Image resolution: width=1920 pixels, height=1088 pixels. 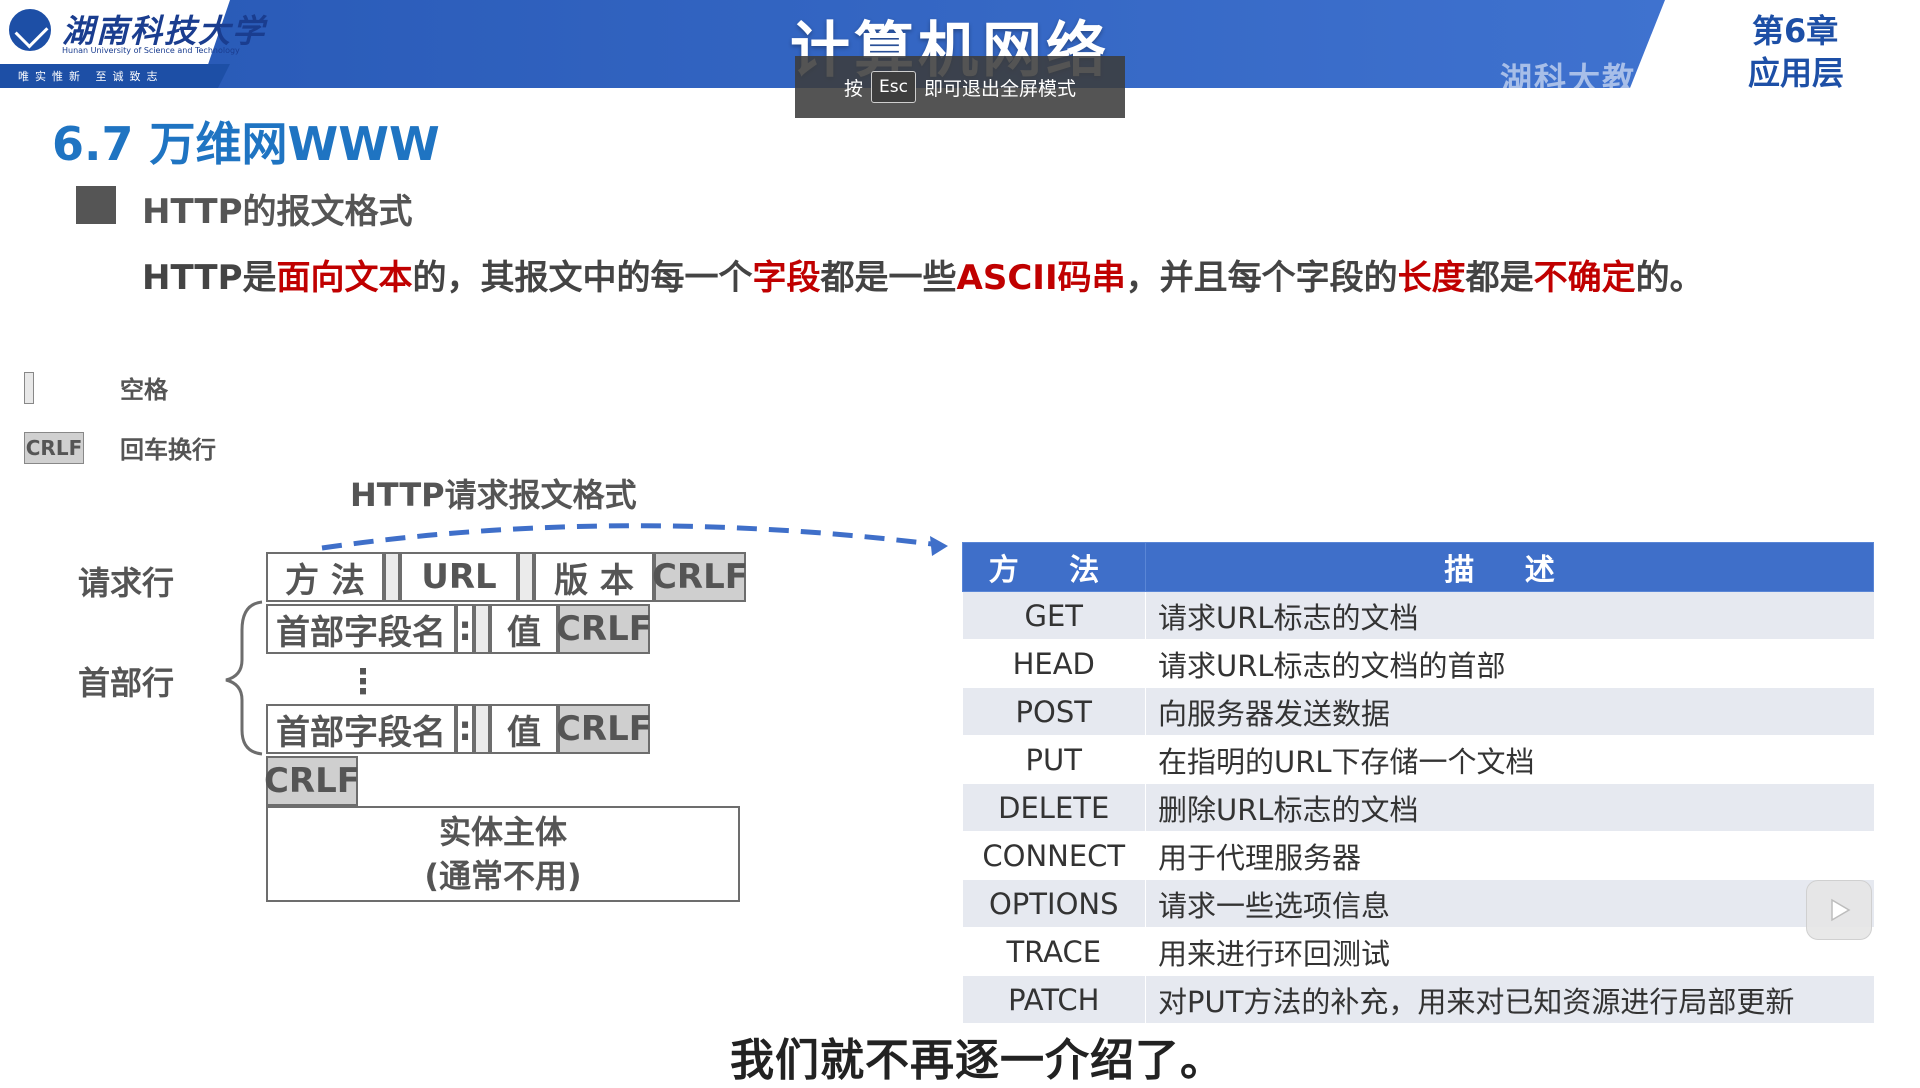 I want to click on description-cell: 请求URL标志的文档, so click(x=1509, y=615).